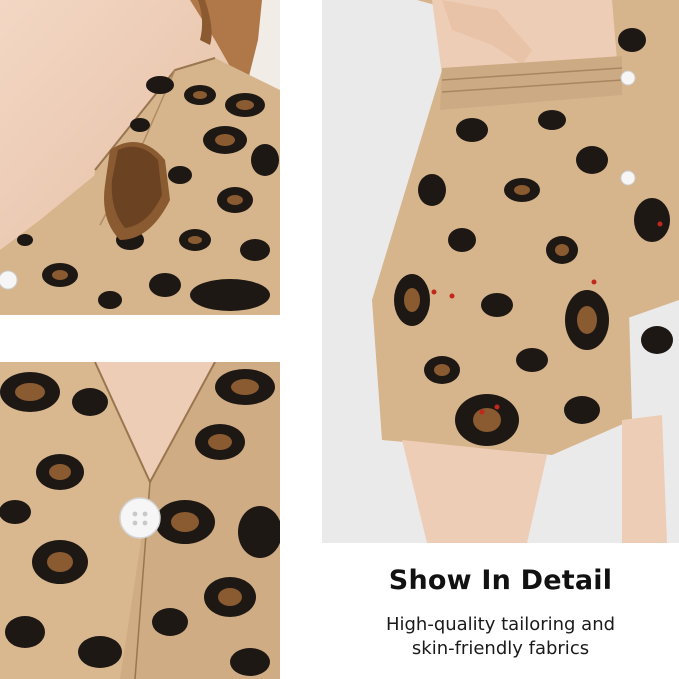 The height and width of the screenshot is (679, 679). Describe the element at coordinates (500, 624) in the screenshot. I see `caption-subtitle-line-1: High-quality tailoring and` at that location.